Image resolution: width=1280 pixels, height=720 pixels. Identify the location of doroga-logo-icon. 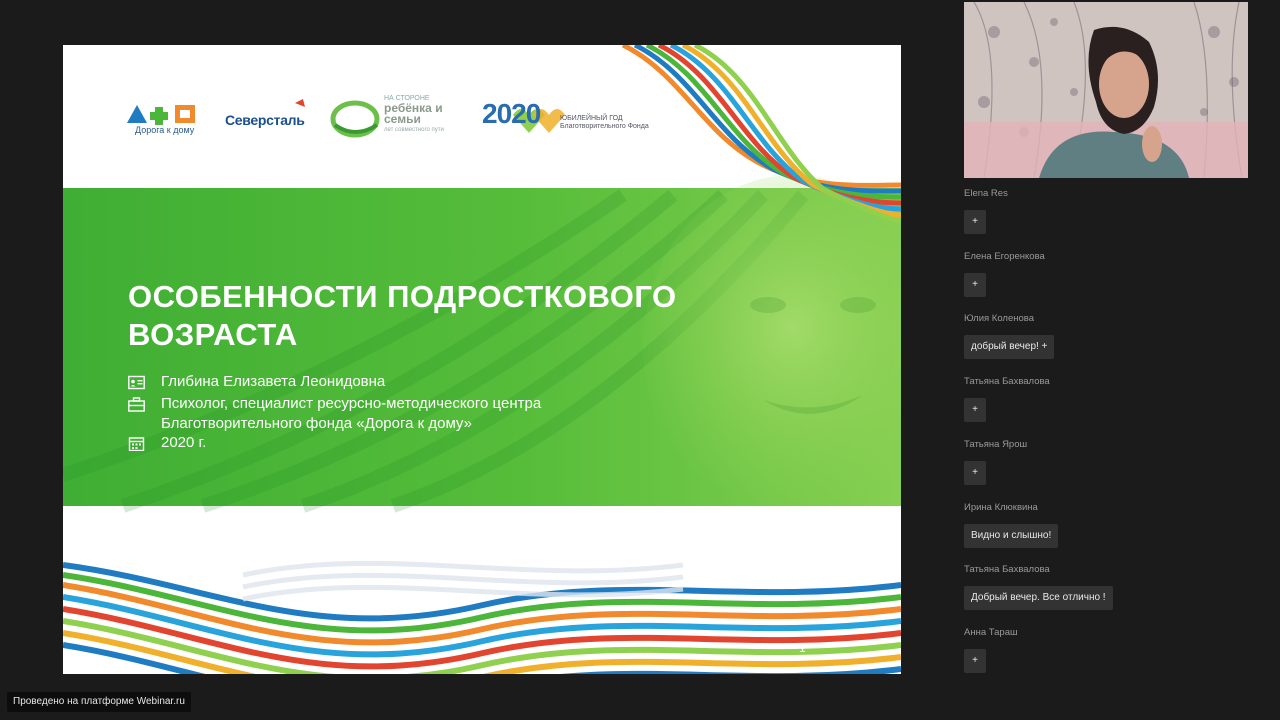
(161, 115).